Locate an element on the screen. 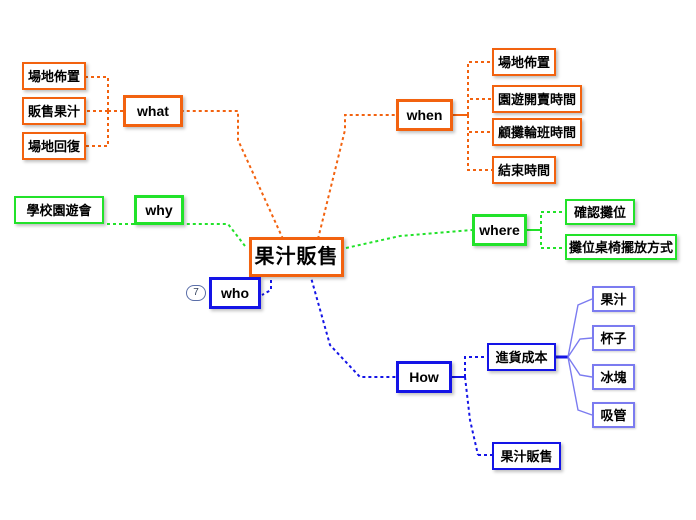  leaf-node-where-1: 確認攤位 is located at coordinates (600, 212).